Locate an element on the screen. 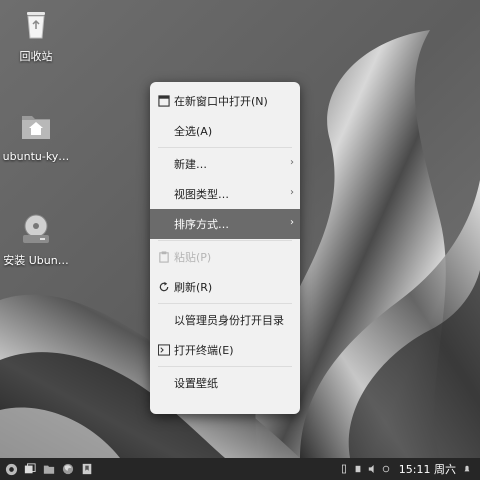 Image resolution: width=480 pixels, height=480 pixels. menu-item-label: 打开终端(E) is located at coordinates (204, 350).